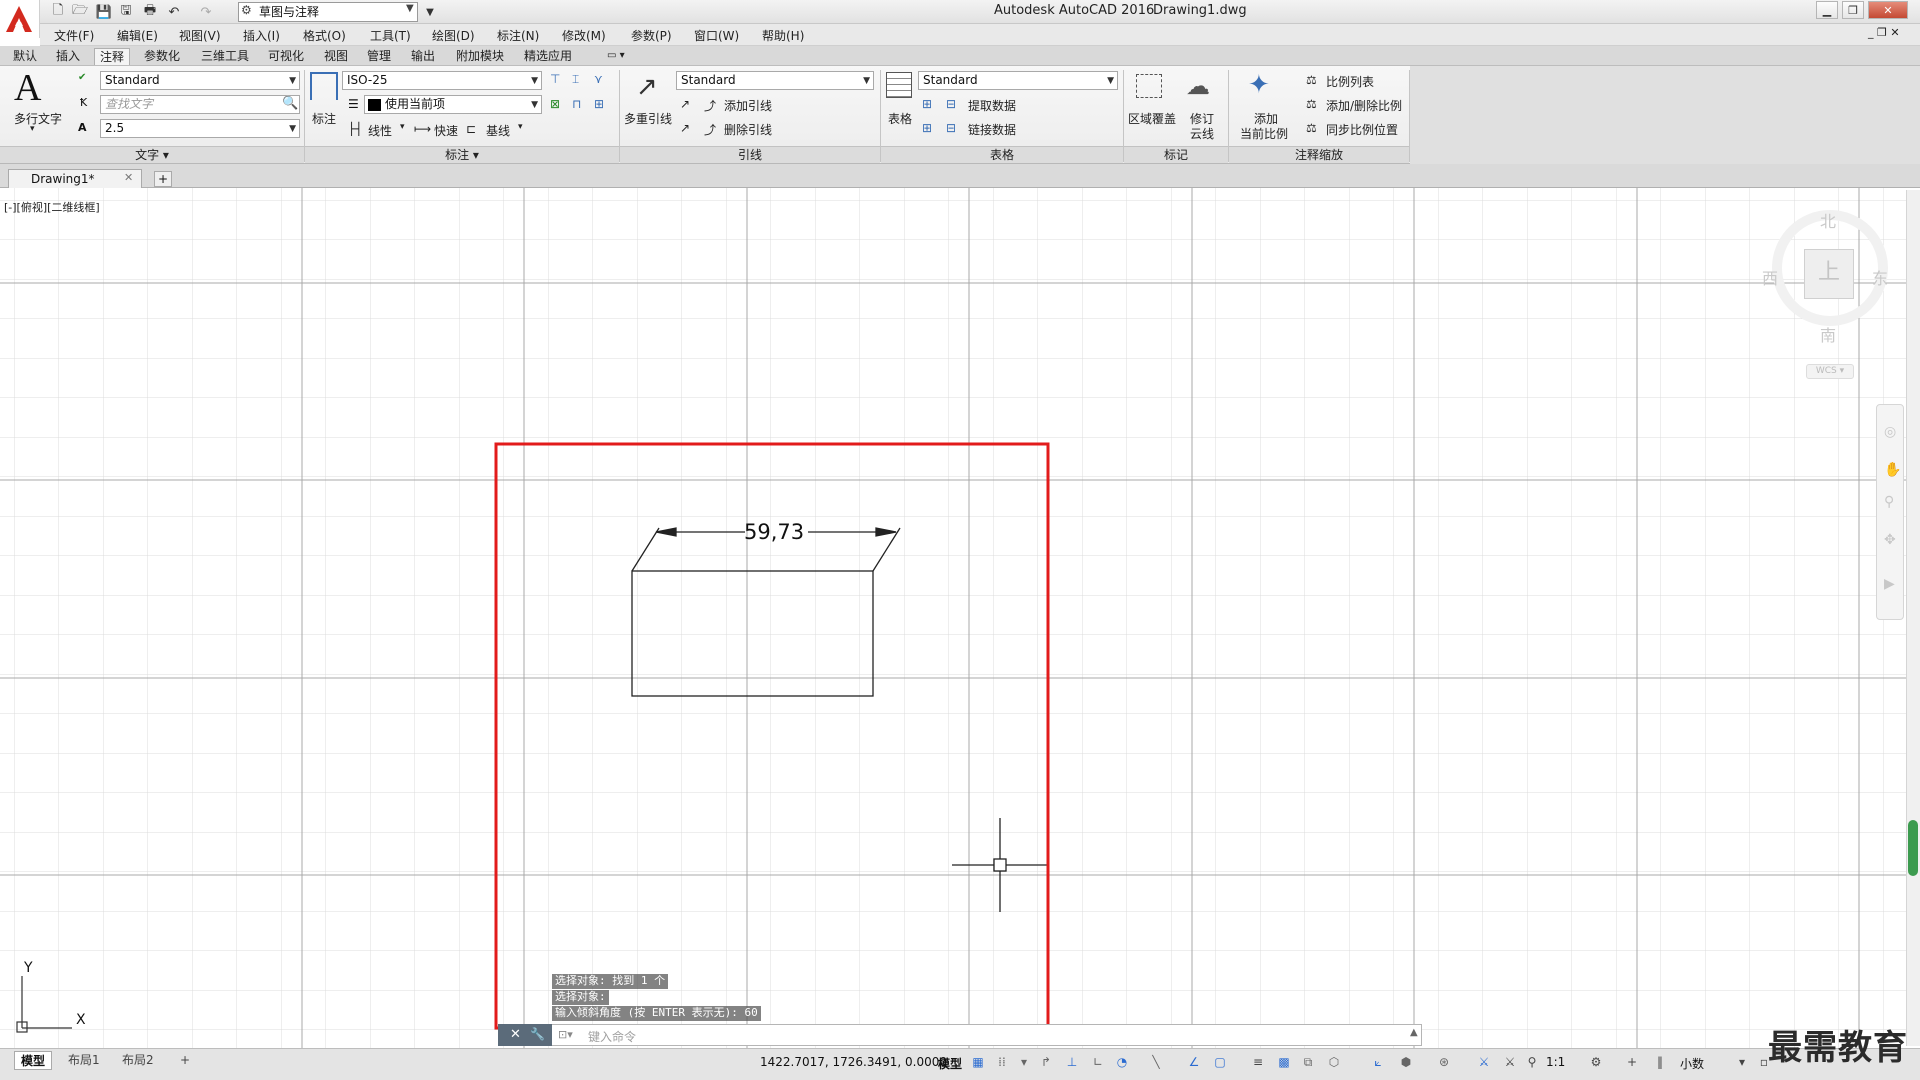 This screenshot has height=1080, width=1920. I want to click on tab-3d-tools: 三维工具, so click(225, 56).